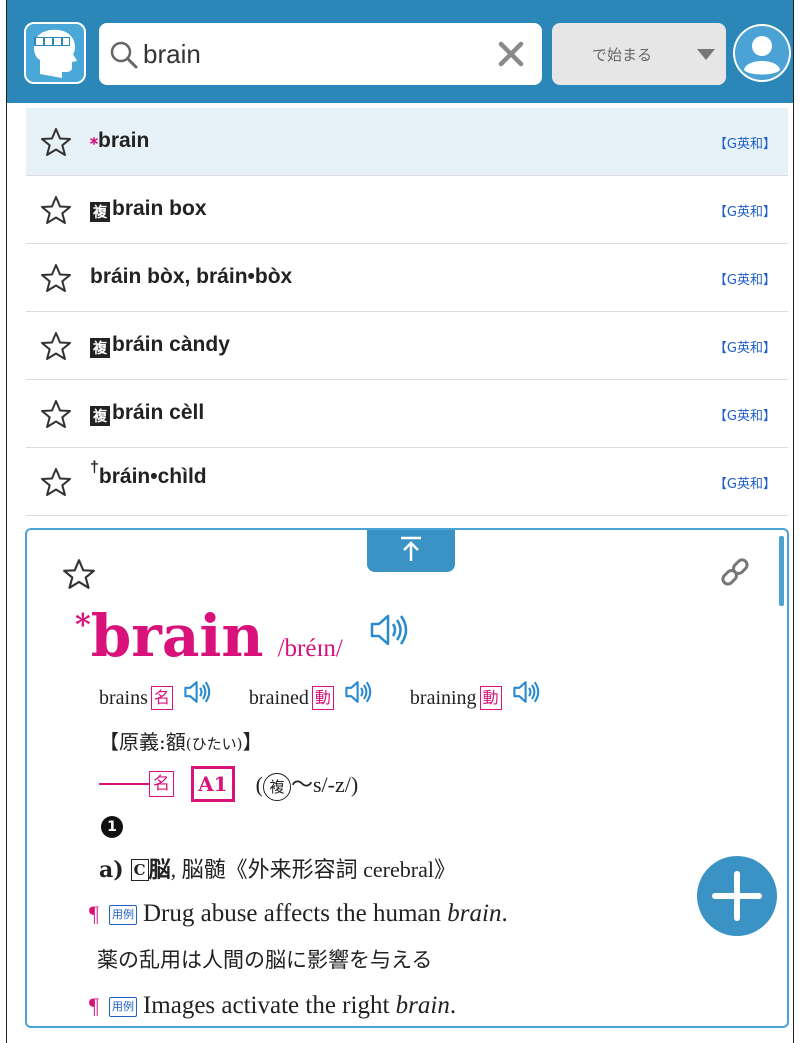  I want to click on user-avatar-icon, so click(762, 53).